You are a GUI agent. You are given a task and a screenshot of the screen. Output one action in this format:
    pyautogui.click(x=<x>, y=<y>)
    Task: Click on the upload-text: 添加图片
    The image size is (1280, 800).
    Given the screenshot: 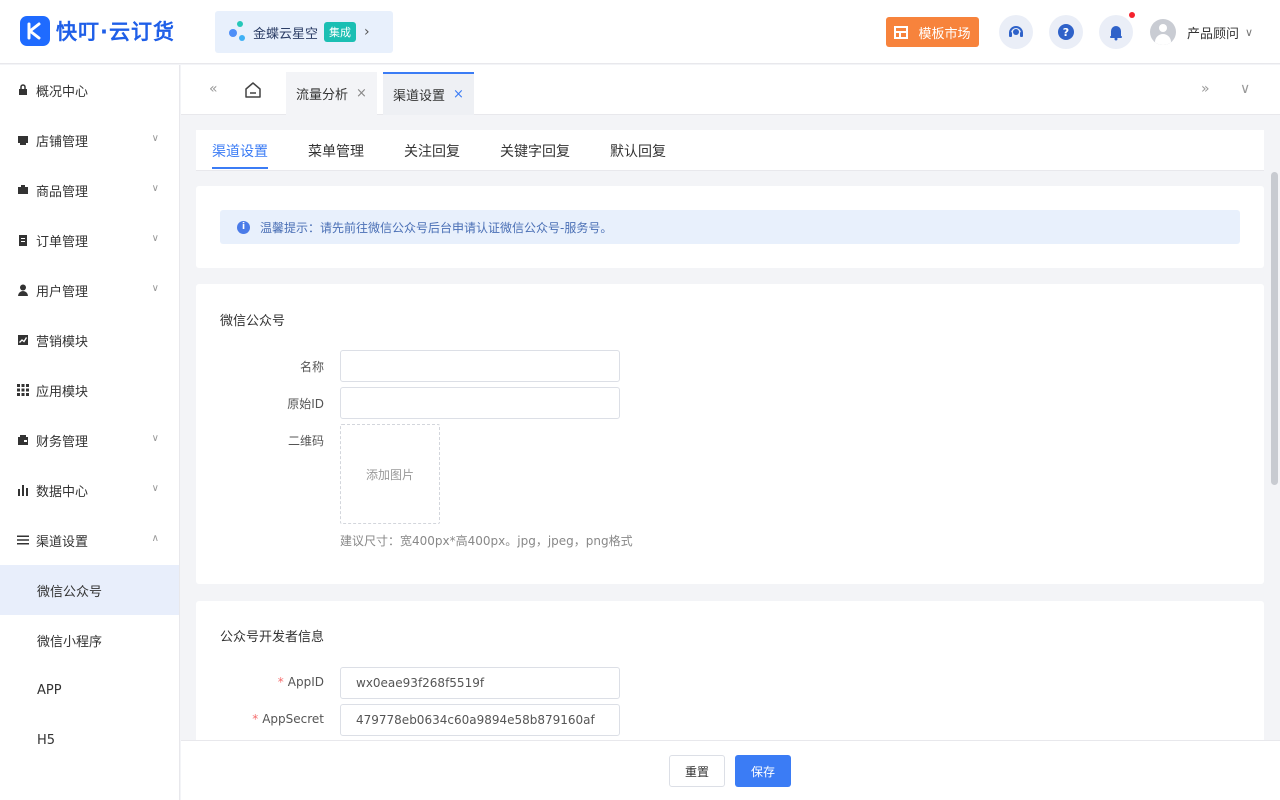 What is the action you would take?
    pyautogui.click(x=389, y=474)
    